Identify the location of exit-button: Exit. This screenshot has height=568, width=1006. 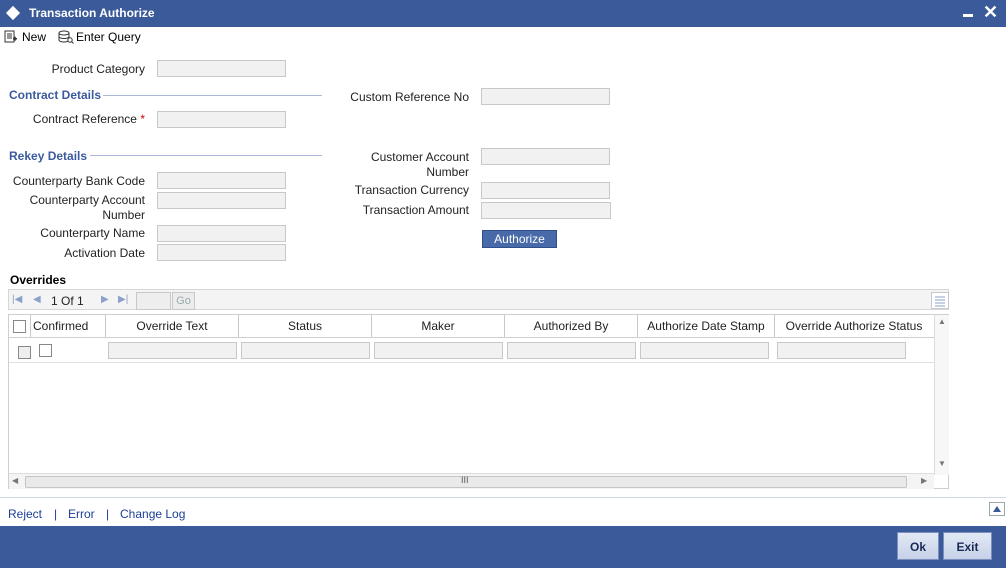
(967, 546).